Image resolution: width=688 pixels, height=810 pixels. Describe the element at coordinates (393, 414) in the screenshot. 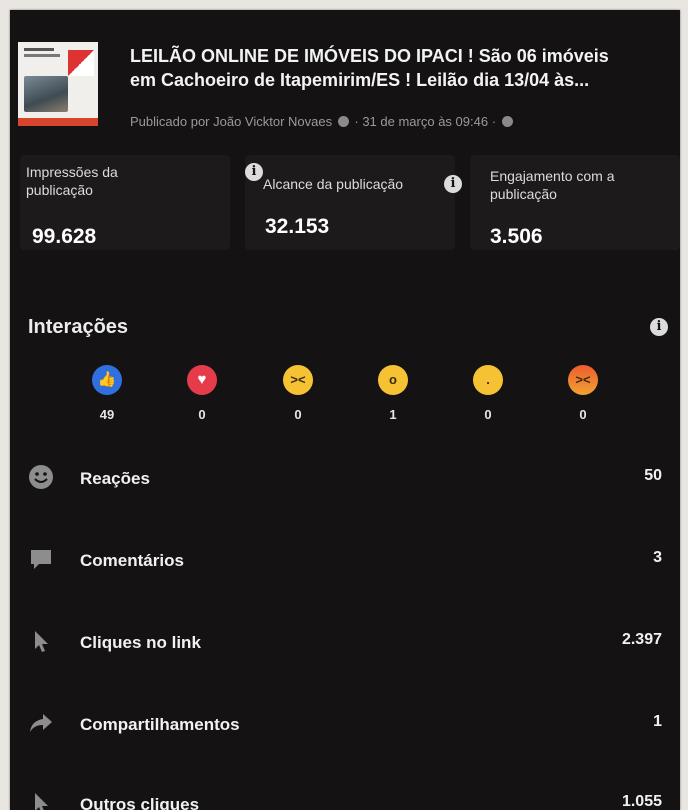

I see `reaction-wow-count: 1` at that location.